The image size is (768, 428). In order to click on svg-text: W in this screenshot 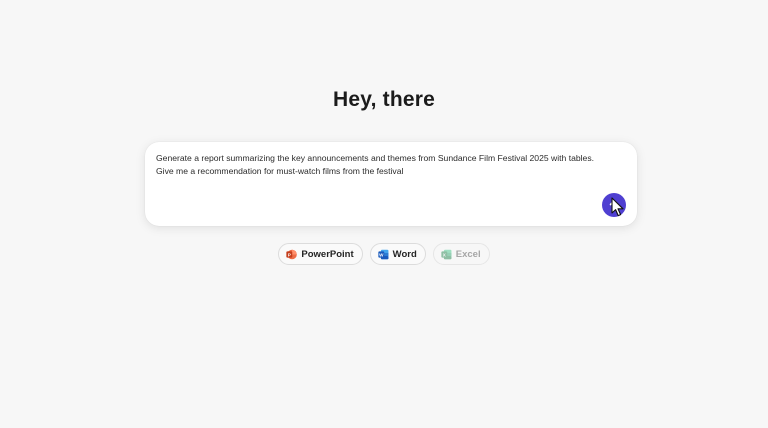, I will do `click(381, 254)`.